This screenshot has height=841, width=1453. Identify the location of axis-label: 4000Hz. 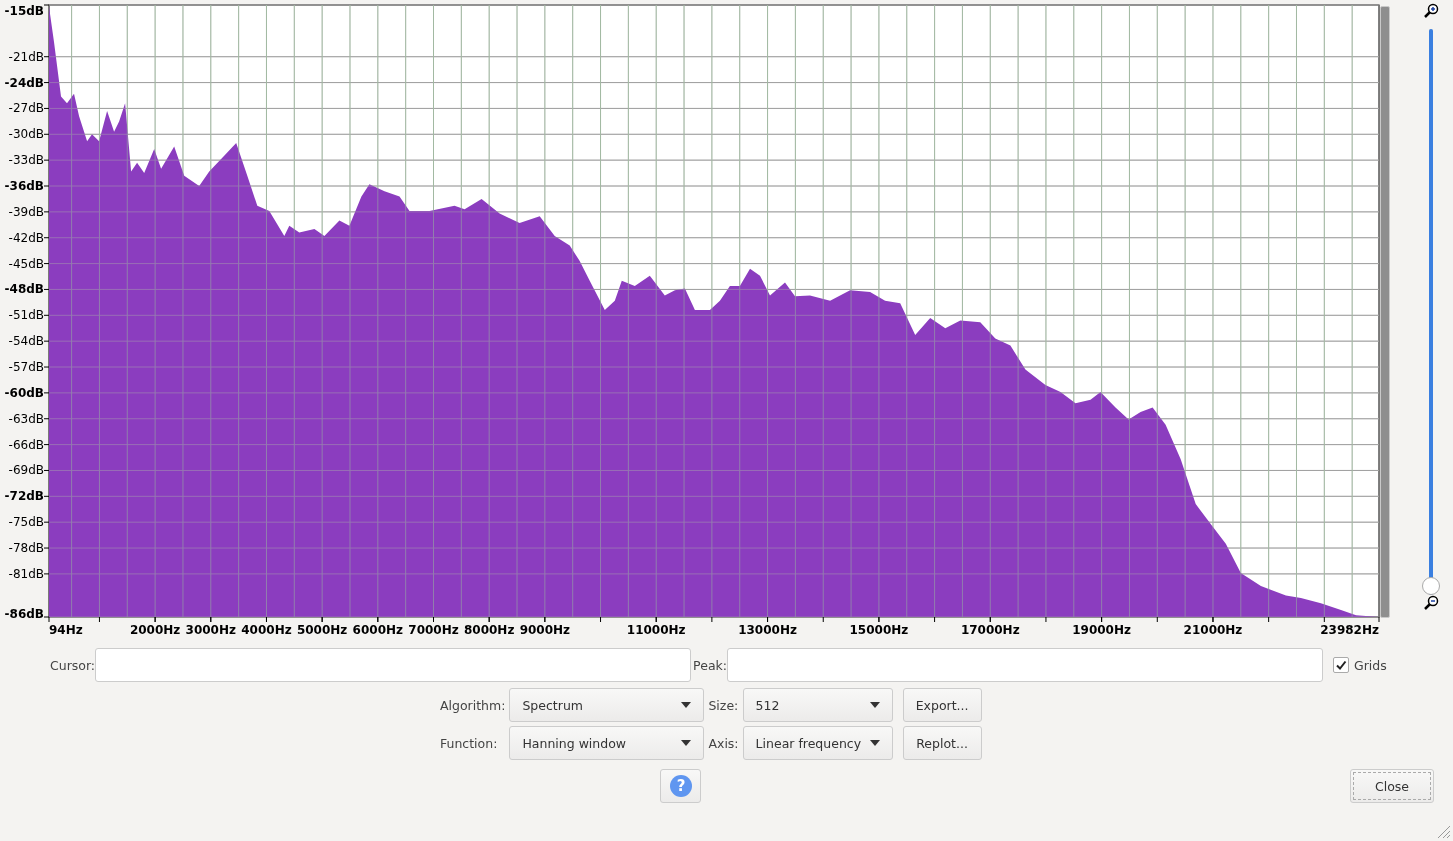
(266, 630).